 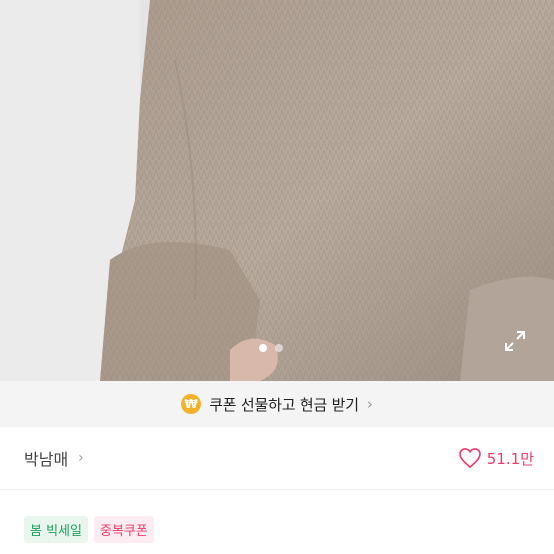 I want to click on promo-tags: 봄 빅세일 중복쿠폰, so click(x=89, y=529).